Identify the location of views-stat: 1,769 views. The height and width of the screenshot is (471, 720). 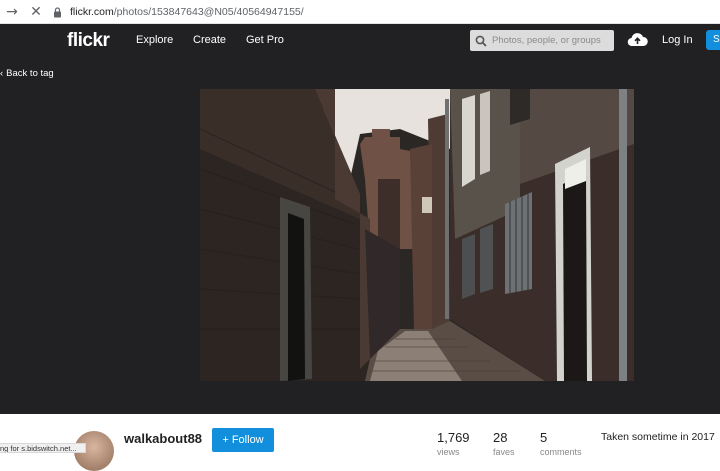
(453, 443).